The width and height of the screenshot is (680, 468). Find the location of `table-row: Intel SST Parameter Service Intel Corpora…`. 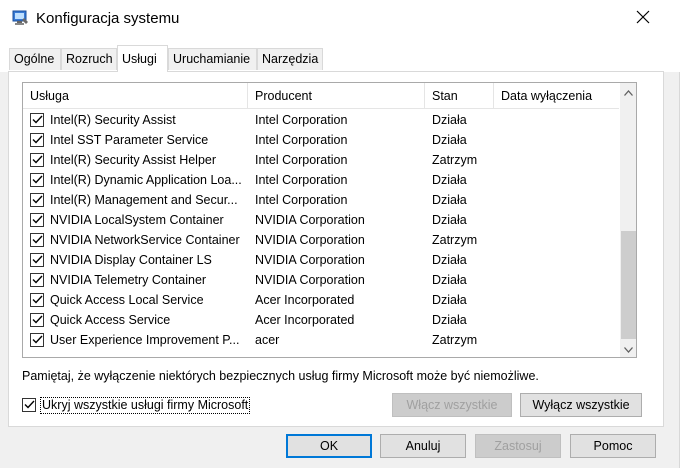

table-row: Intel SST Parameter Service Intel Corpora… is located at coordinates (321, 140).